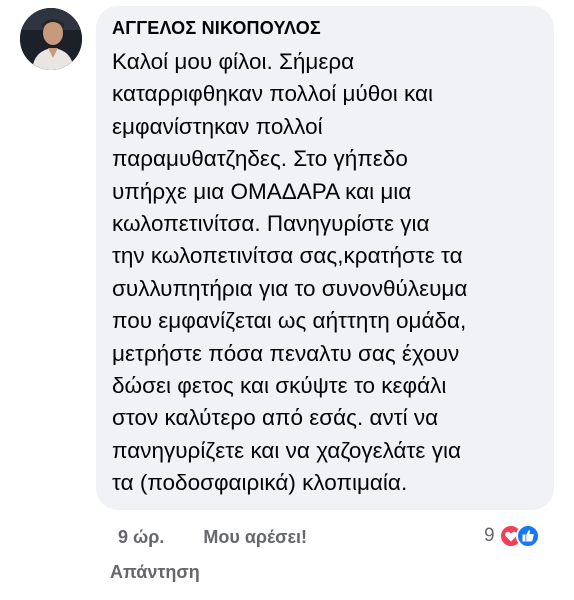 Image resolution: width=574 pixels, height=600 pixels. I want to click on comment-line: υπήρχε μια ΟΜΑΔΑΡΑ και μια, so click(262, 191).